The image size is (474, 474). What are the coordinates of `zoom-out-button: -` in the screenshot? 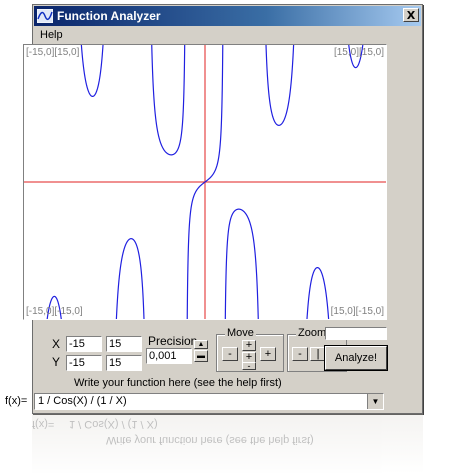 It's located at (300, 354).